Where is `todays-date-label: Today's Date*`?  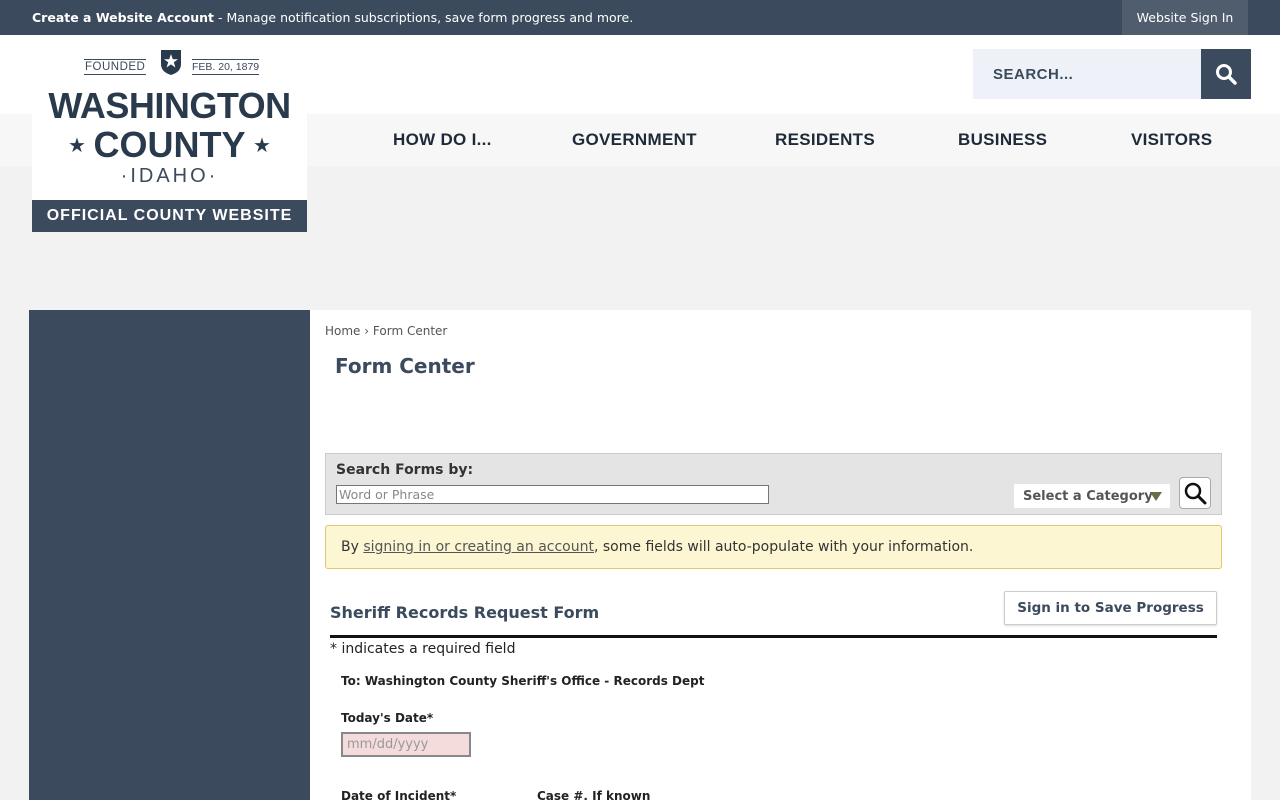
todays-date-label: Today's Date* is located at coordinates (387, 718).